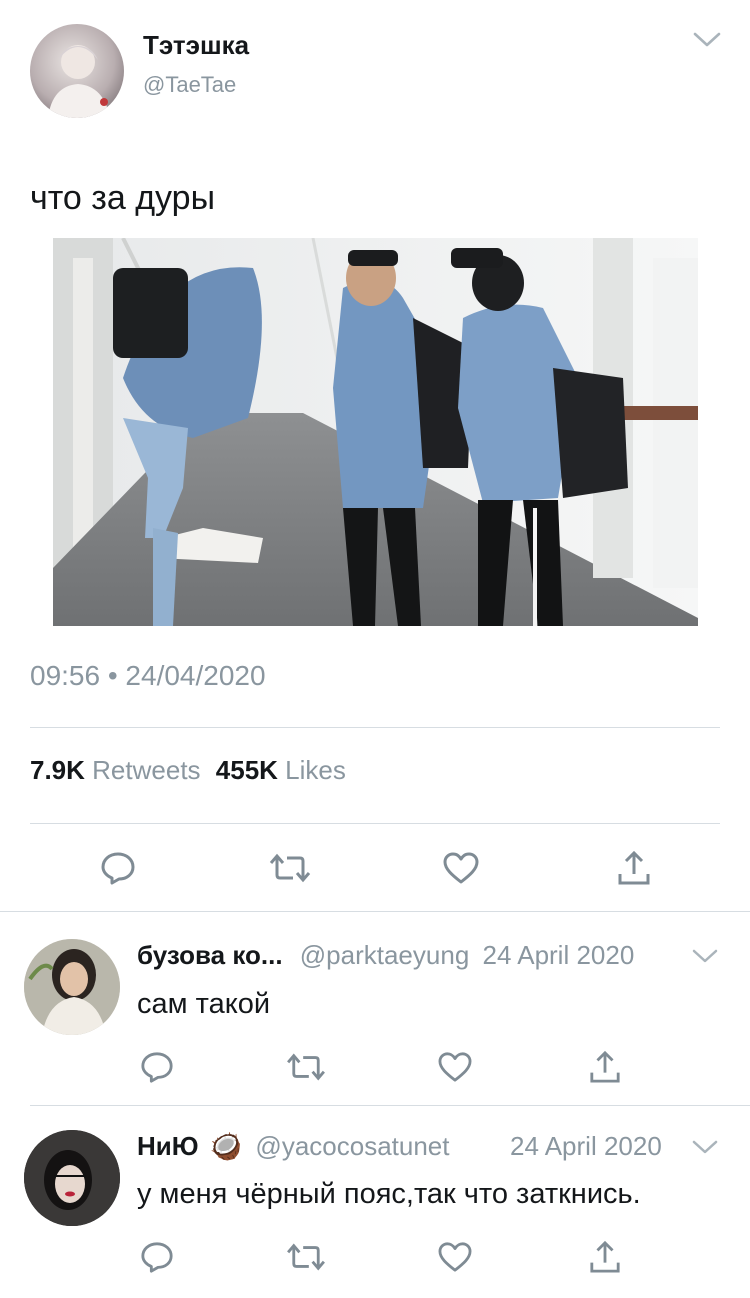 This screenshot has width=750, height=1298. I want to click on reply-author-name: НиЮ, so click(168, 1146).